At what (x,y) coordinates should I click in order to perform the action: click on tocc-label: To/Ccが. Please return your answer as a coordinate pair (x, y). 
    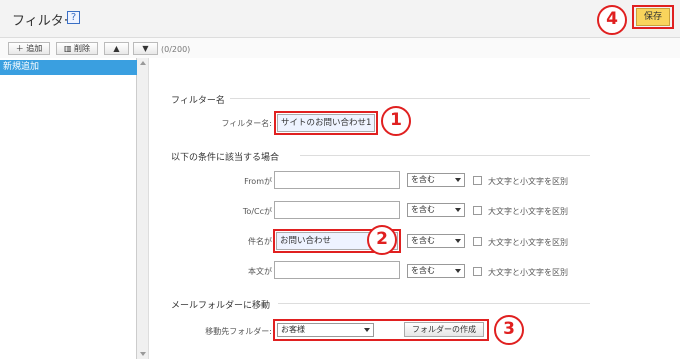
    Looking at the image, I should click on (257, 211).